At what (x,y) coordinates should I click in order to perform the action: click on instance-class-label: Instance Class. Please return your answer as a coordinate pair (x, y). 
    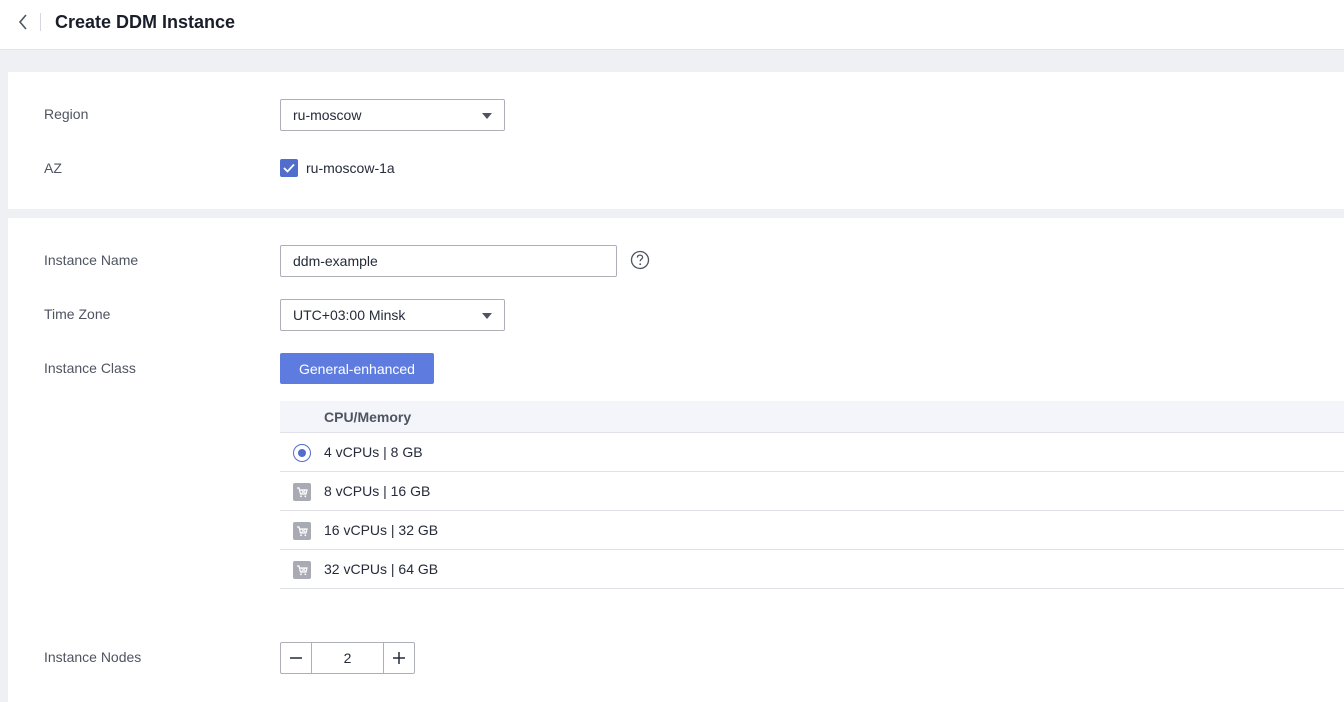
    Looking at the image, I should click on (90, 368).